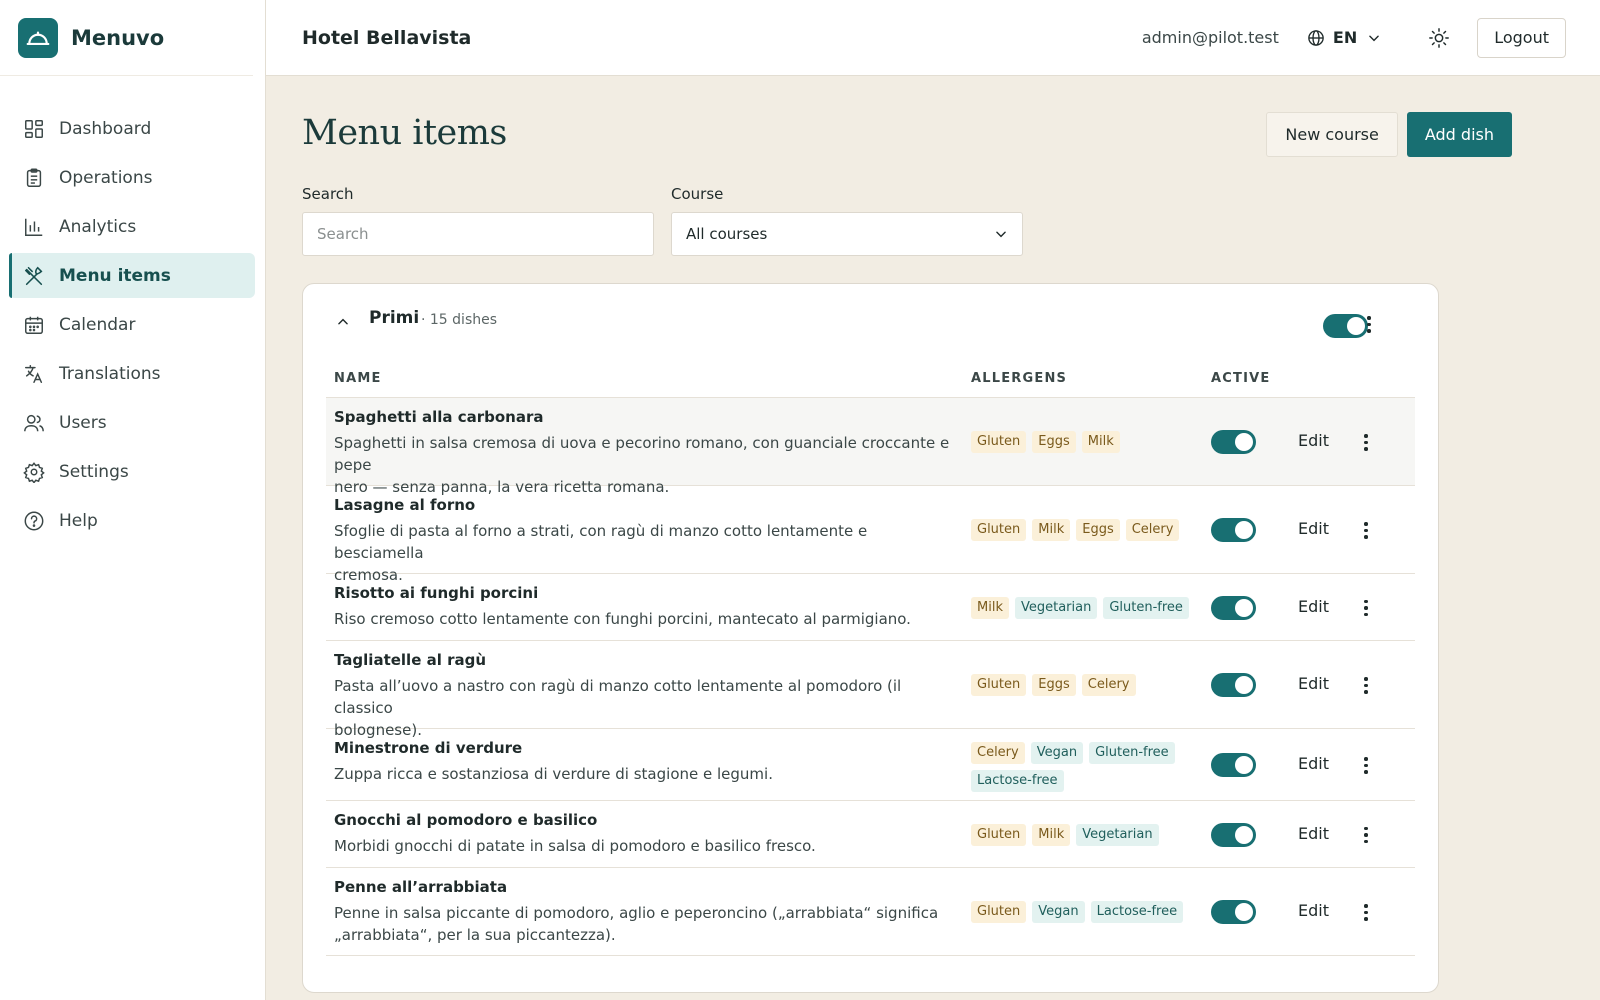 The width and height of the screenshot is (1600, 1000). I want to click on course-select-value: All courses, so click(727, 234).